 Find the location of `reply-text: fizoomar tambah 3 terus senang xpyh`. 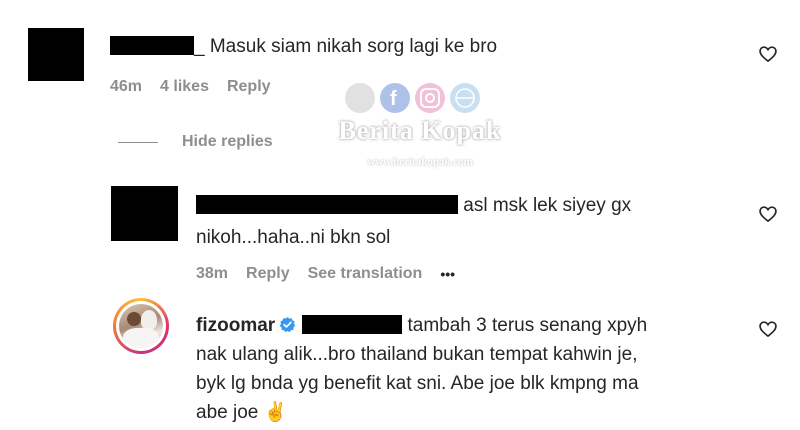

reply-text: fizoomar tambah 3 terus senang xpyh is located at coordinates (421, 325).